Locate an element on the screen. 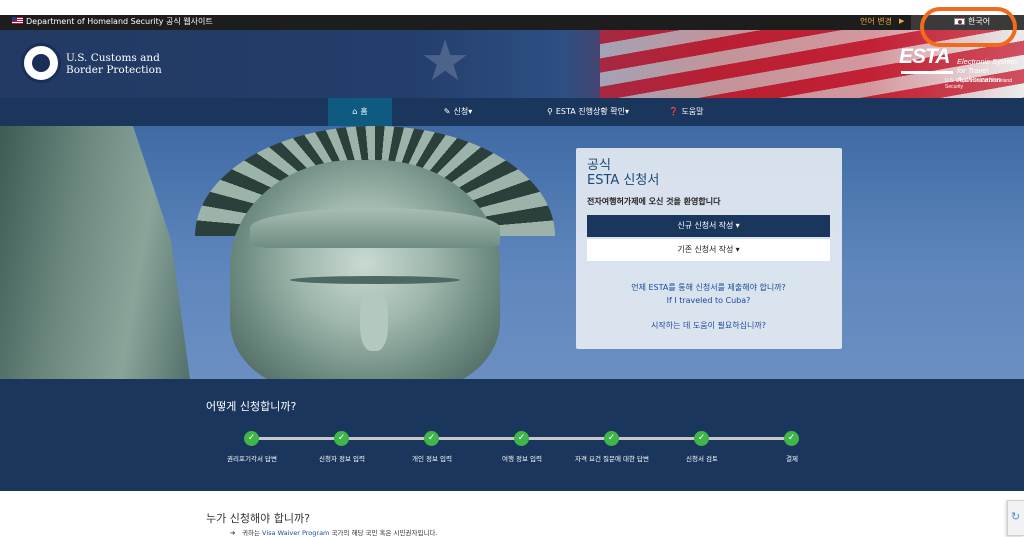 This screenshot has height=537, width=1024. agency-name: U.S. Customs and Border Protection is located at coordinates (126, 64).